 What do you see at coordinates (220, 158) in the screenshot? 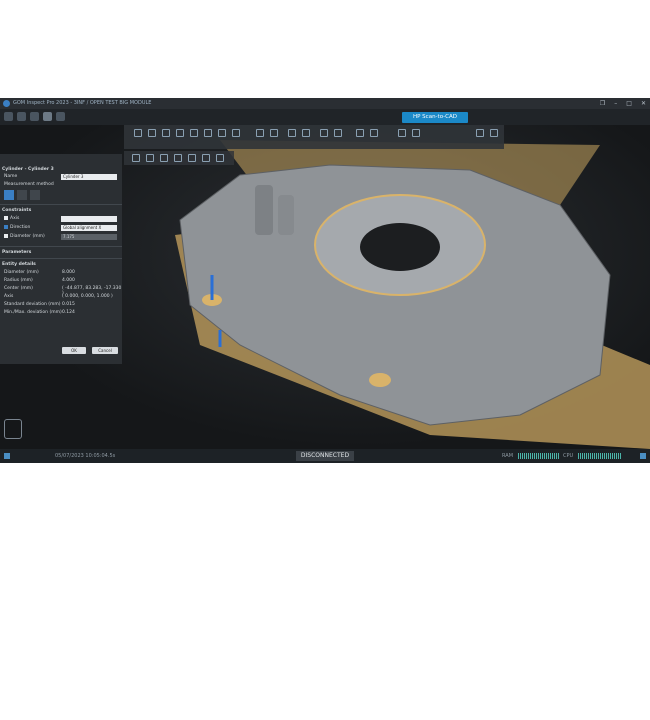
I see `sync-icon` at bounding box center [220, 158].